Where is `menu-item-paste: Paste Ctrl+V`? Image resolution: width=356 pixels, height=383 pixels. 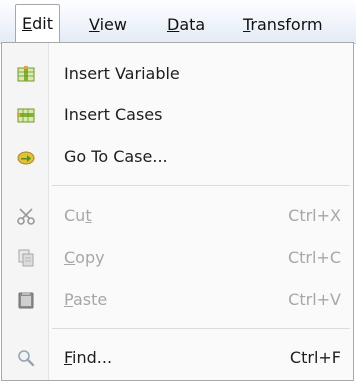 menu-item-paste: Paste Ctrl+V is located at coordinates (177, 300).